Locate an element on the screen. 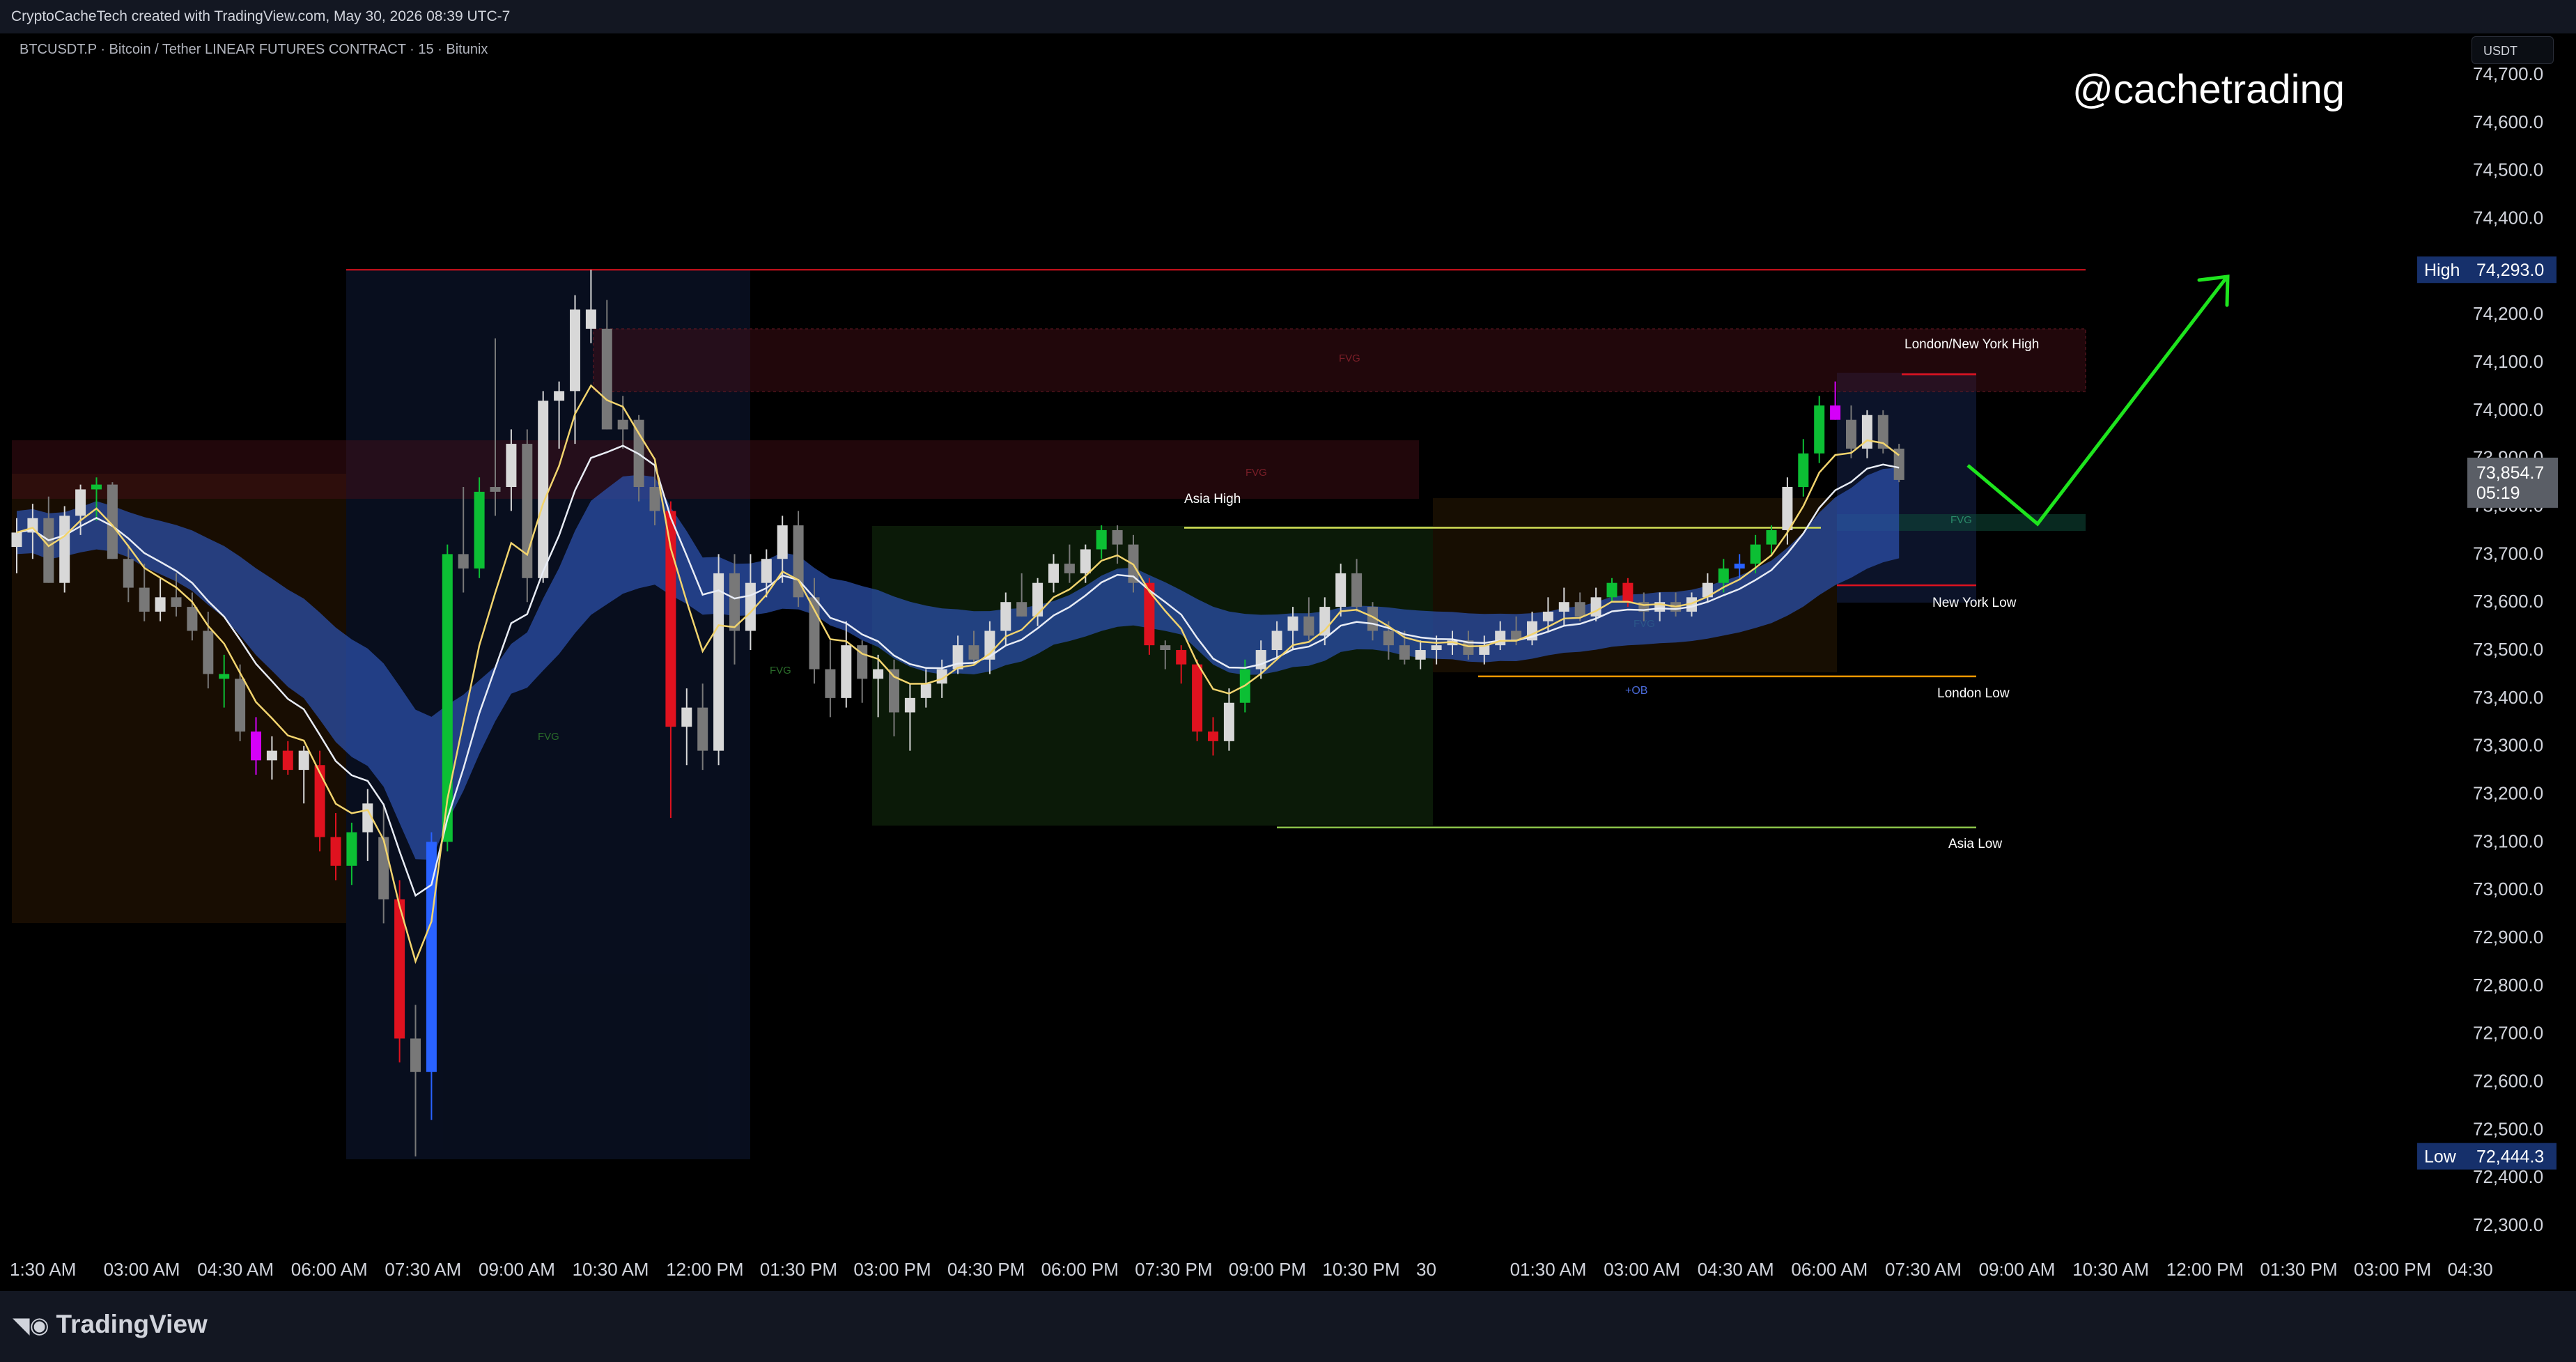 This screenshot has height=1362, width=2576. level-label: London/New York High is located at coordinates (1971, 344).